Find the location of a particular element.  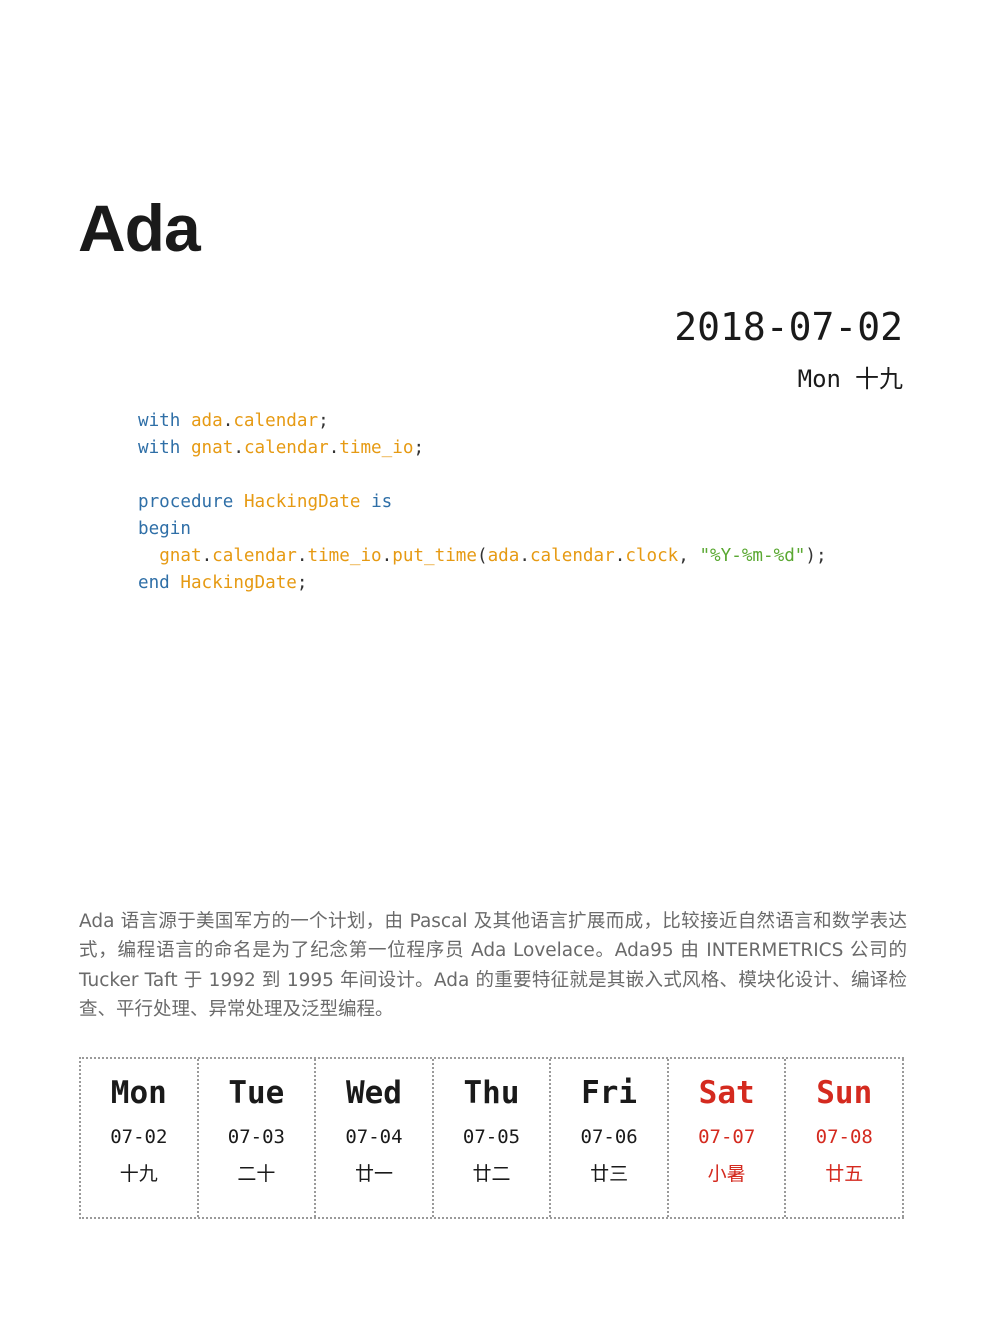

day-cell-thu: Thu 07-05 廿二 is located at coordinates (493, 1138).